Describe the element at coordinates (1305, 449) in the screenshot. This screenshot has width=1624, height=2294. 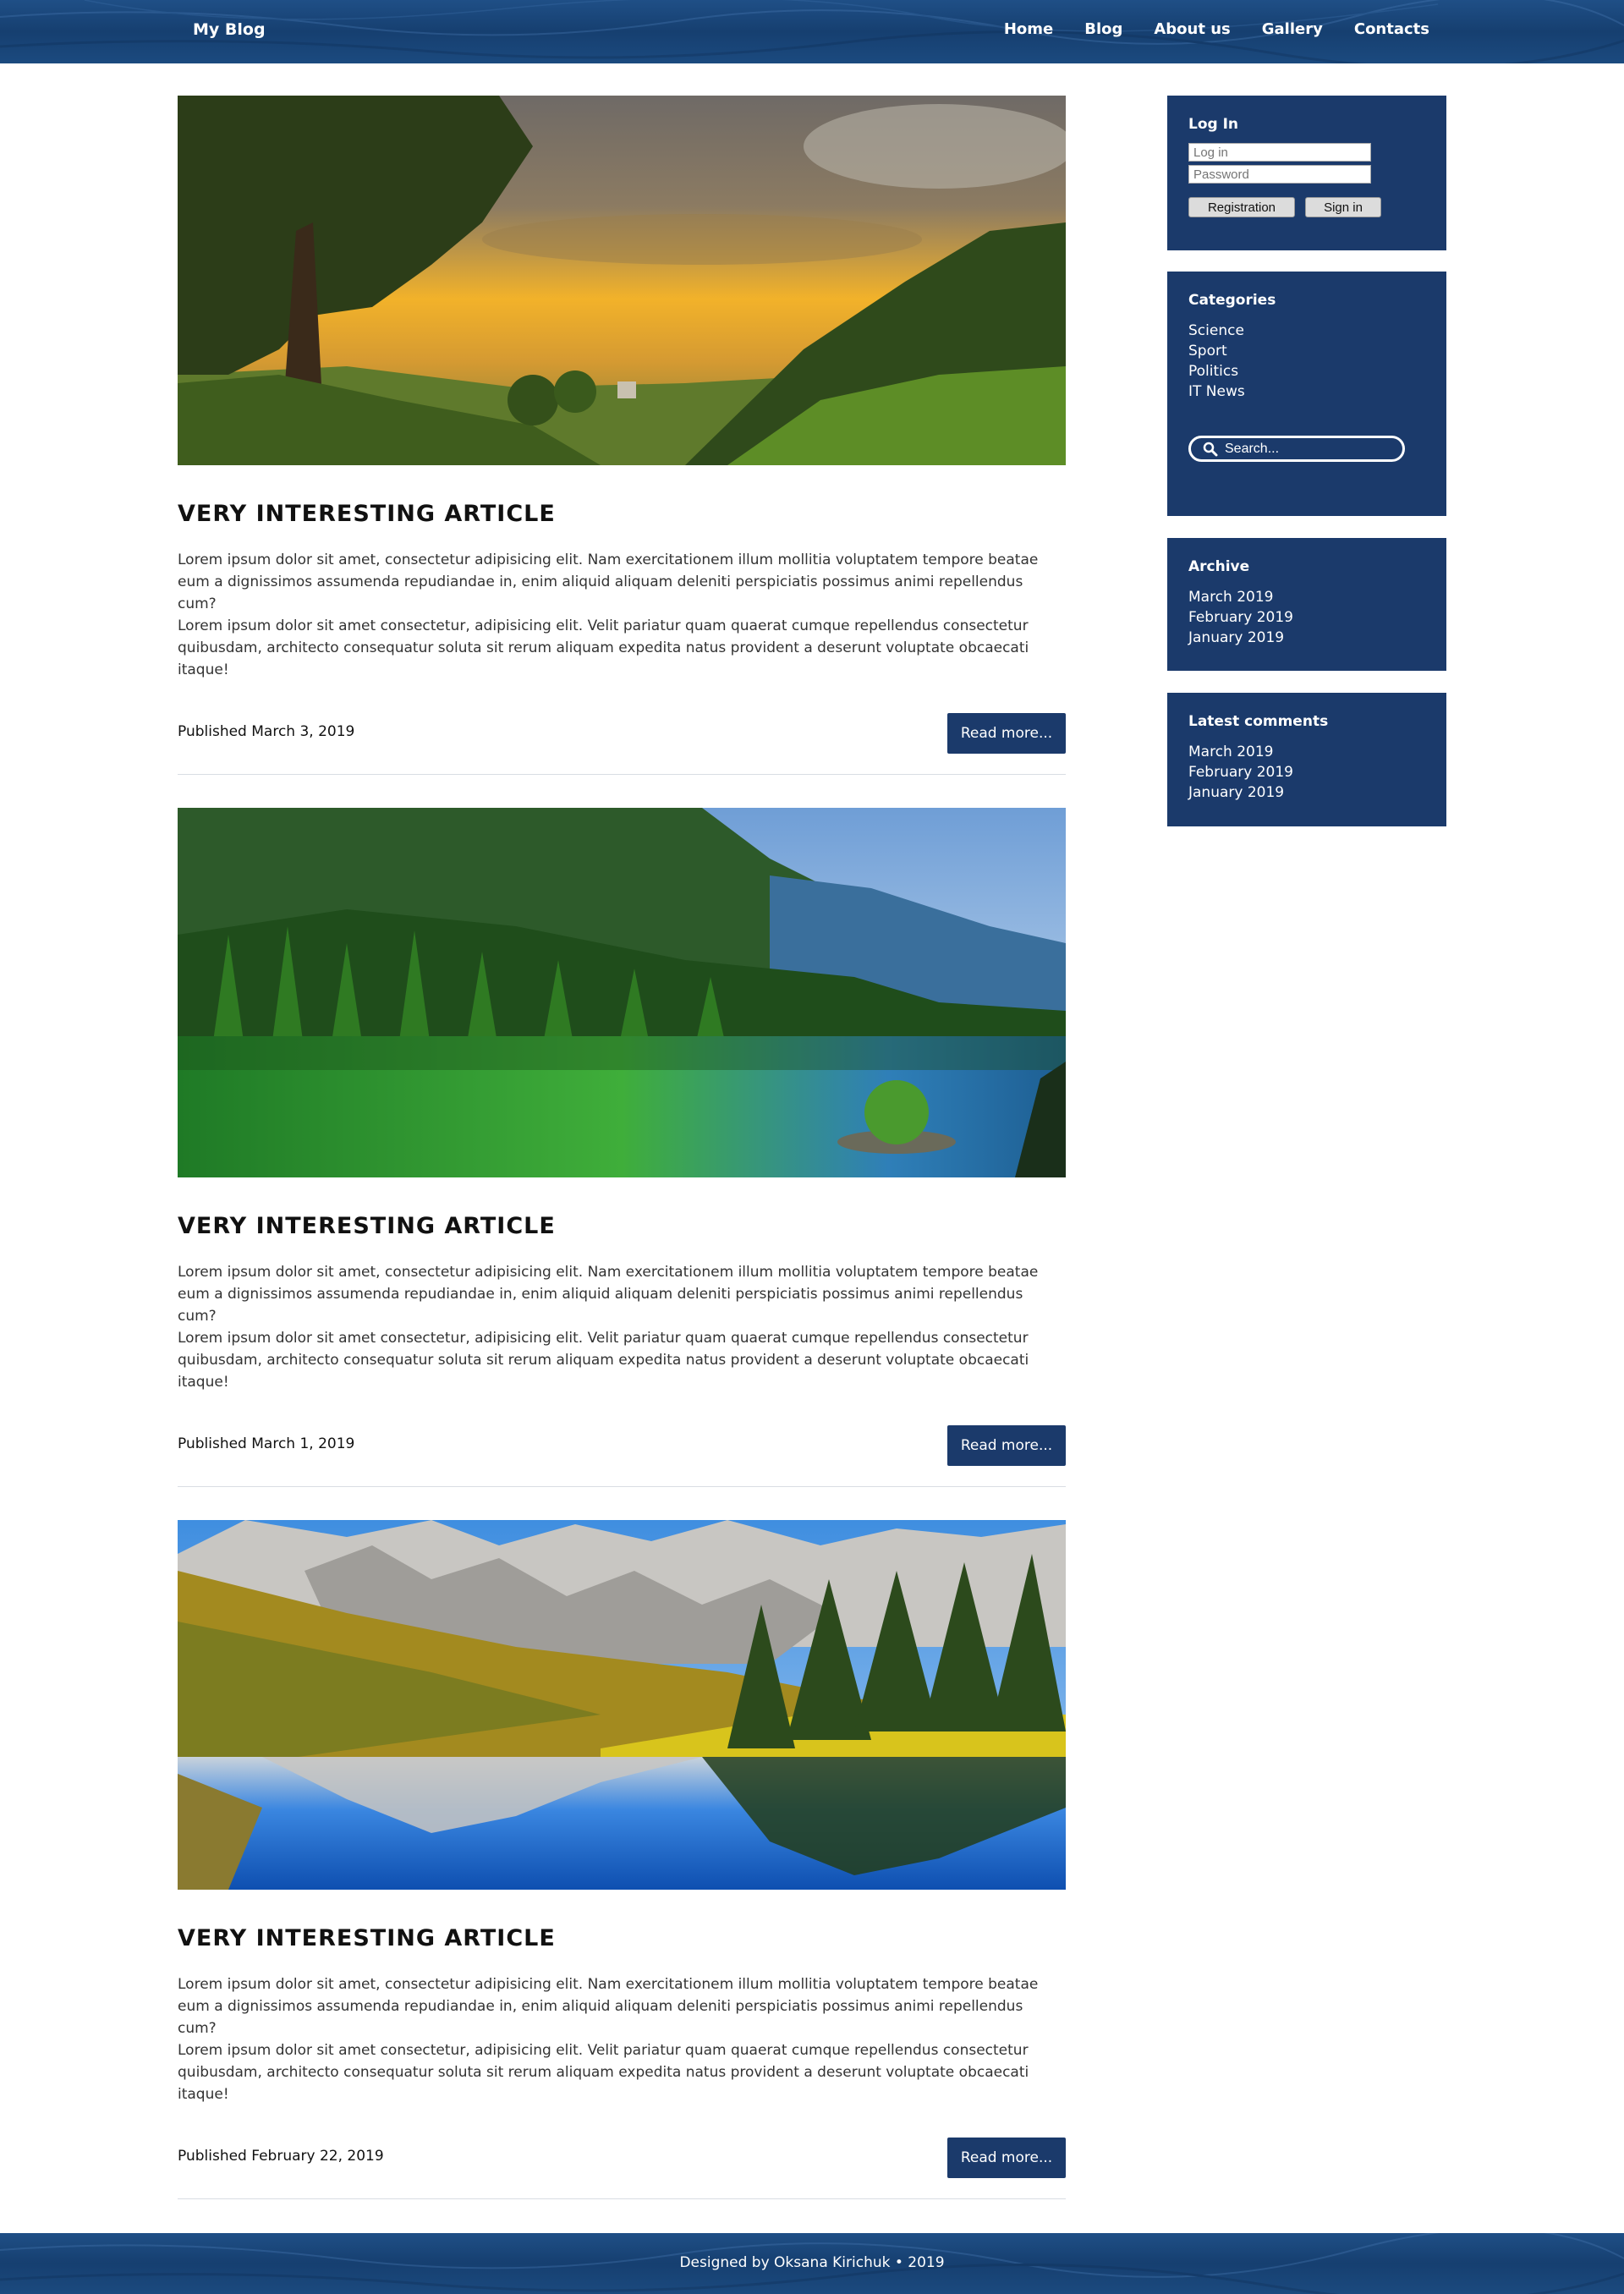
I see `search-input` at that location.